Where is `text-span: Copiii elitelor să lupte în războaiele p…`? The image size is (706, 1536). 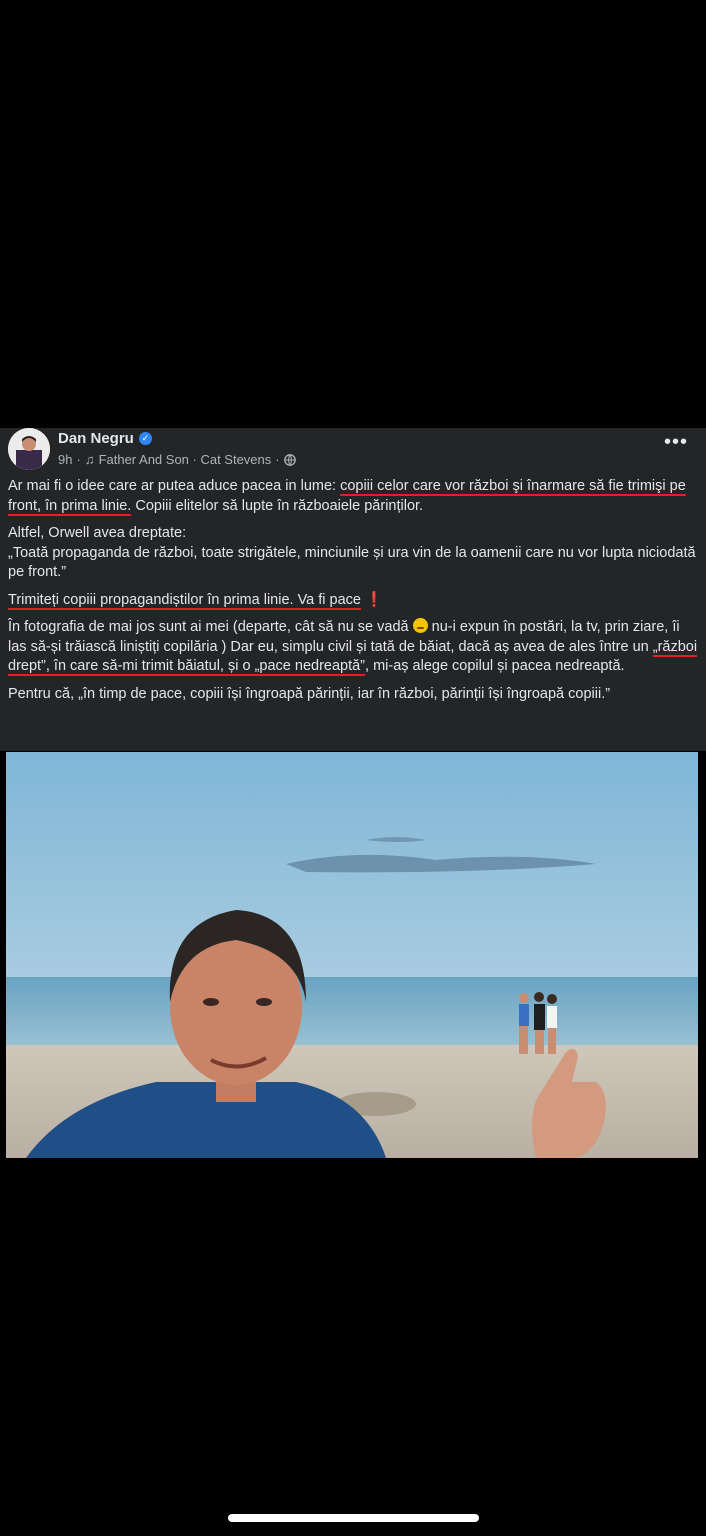 text-span: Copiii elitelor să lupte în războaiele p… is located at coordinates (277, 505).